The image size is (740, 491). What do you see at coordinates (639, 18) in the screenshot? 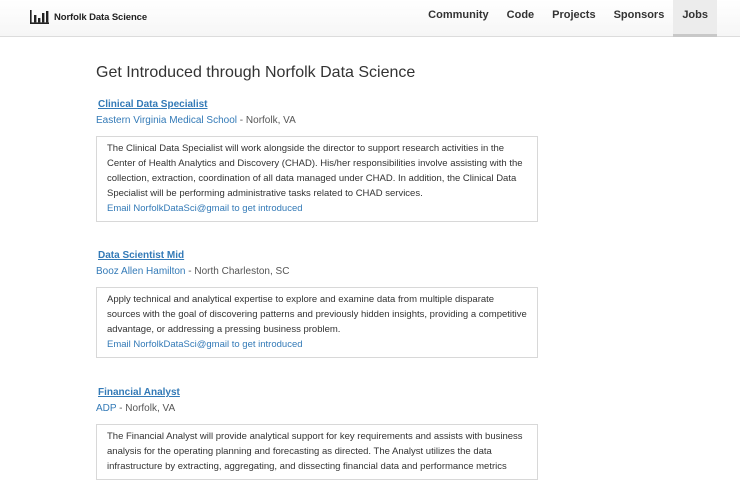
I see `nav-sponsors: Sponsors` at bounding box center [639, 18].